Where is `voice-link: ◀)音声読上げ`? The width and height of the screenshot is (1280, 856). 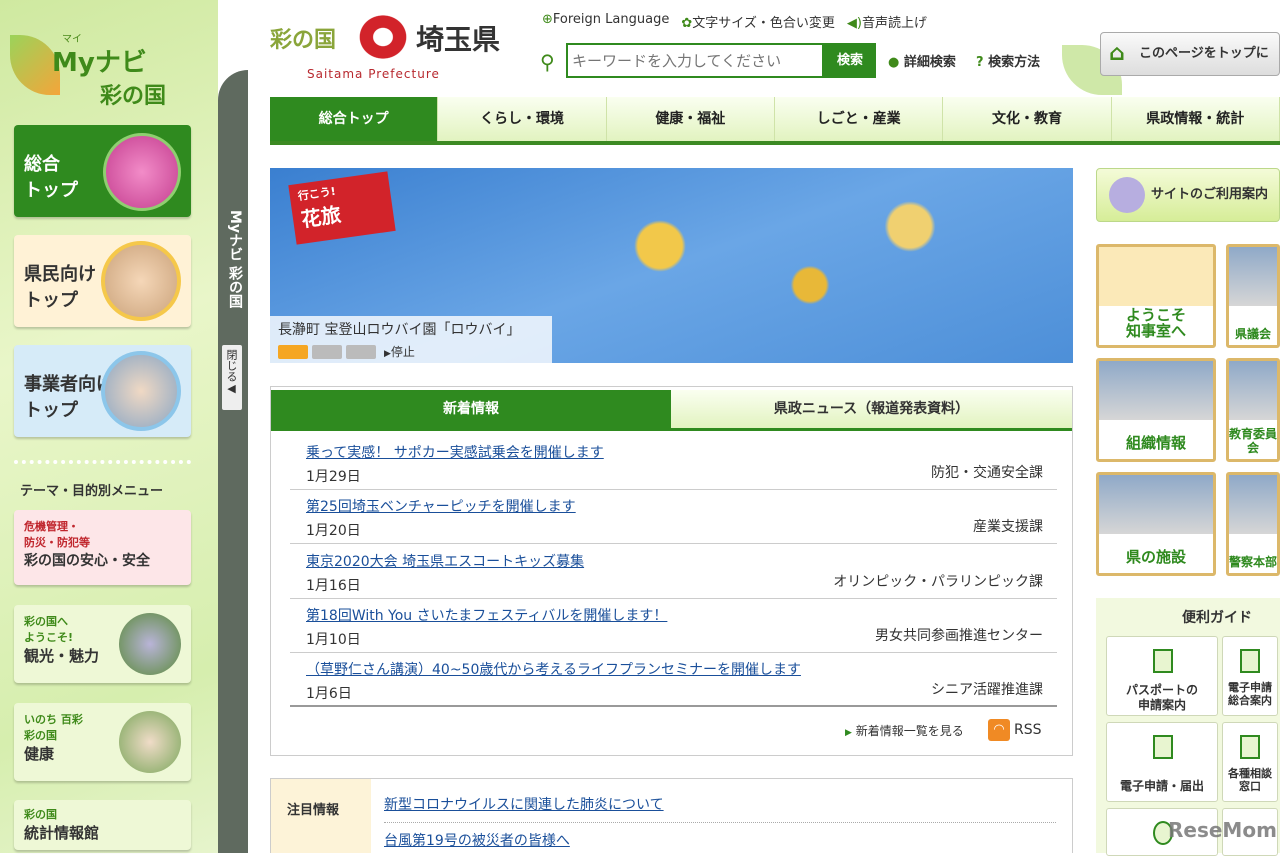 voice-link: ◀)音声読上げ is located at coordinates (887, 21).